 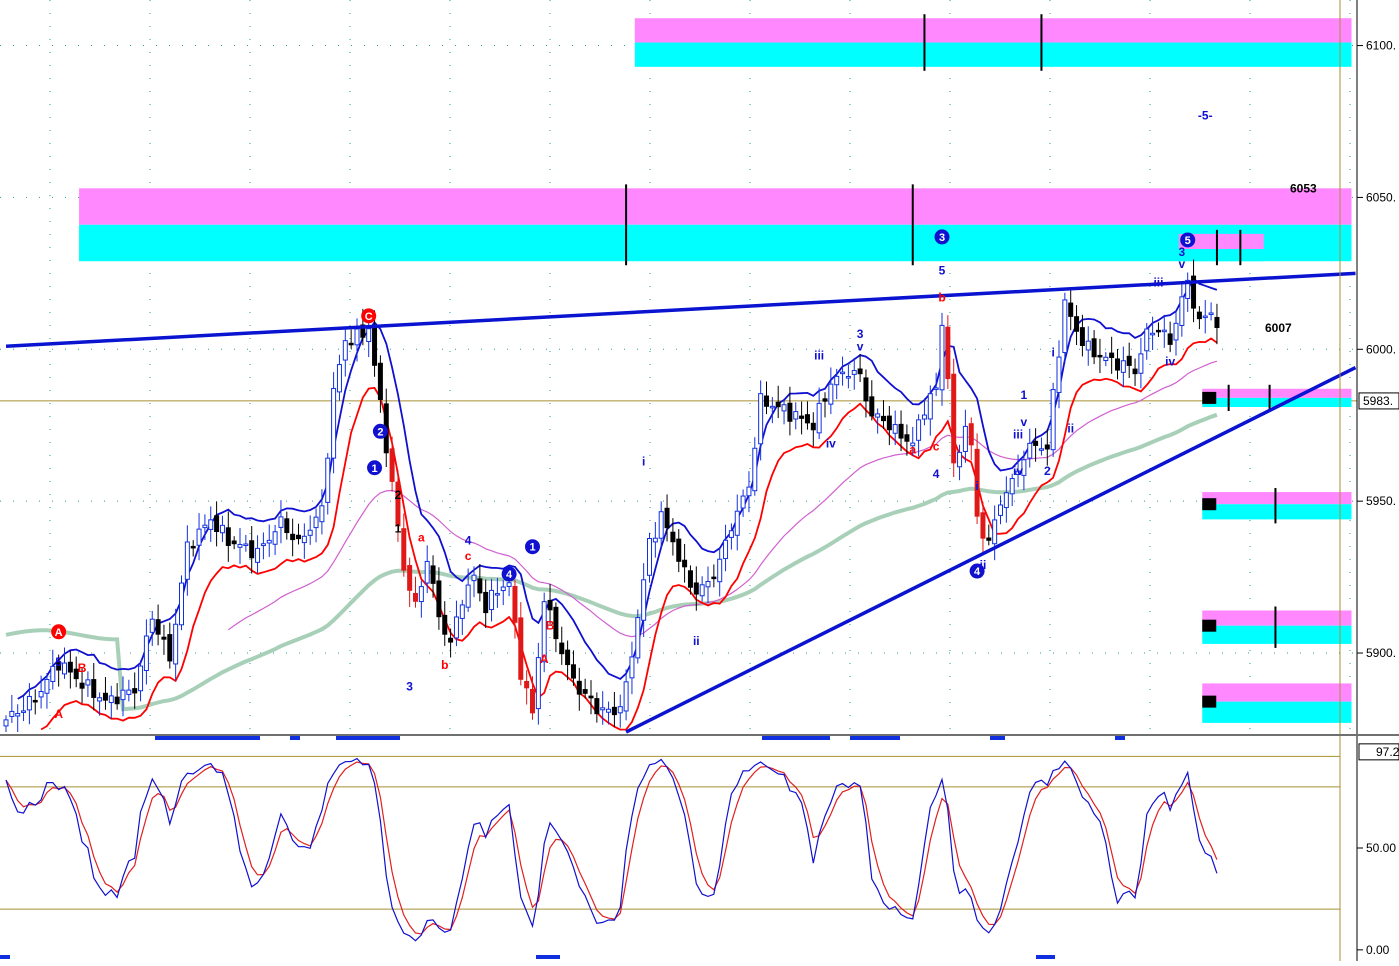 I want to click on wave-label: iv, so click(x=831, y=443).